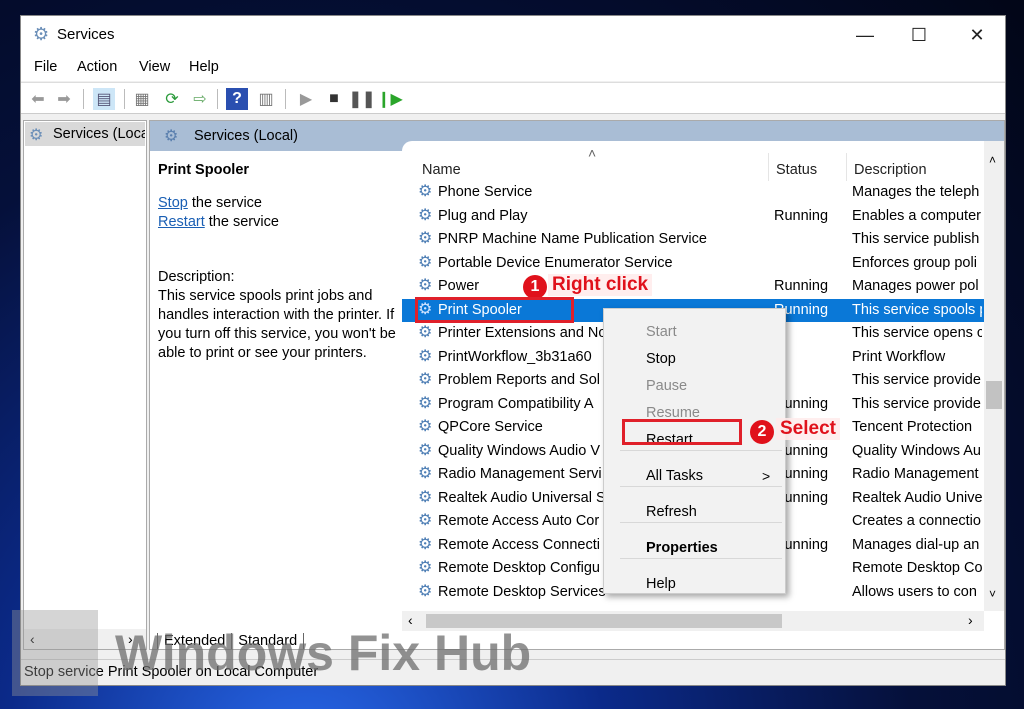 The height and width of the screenshot is (709, 1024). What do you see at coordinates (666, 386) in the screenshot?
I see `menu-item-pause: Pause` at bounding box center [666, 386].